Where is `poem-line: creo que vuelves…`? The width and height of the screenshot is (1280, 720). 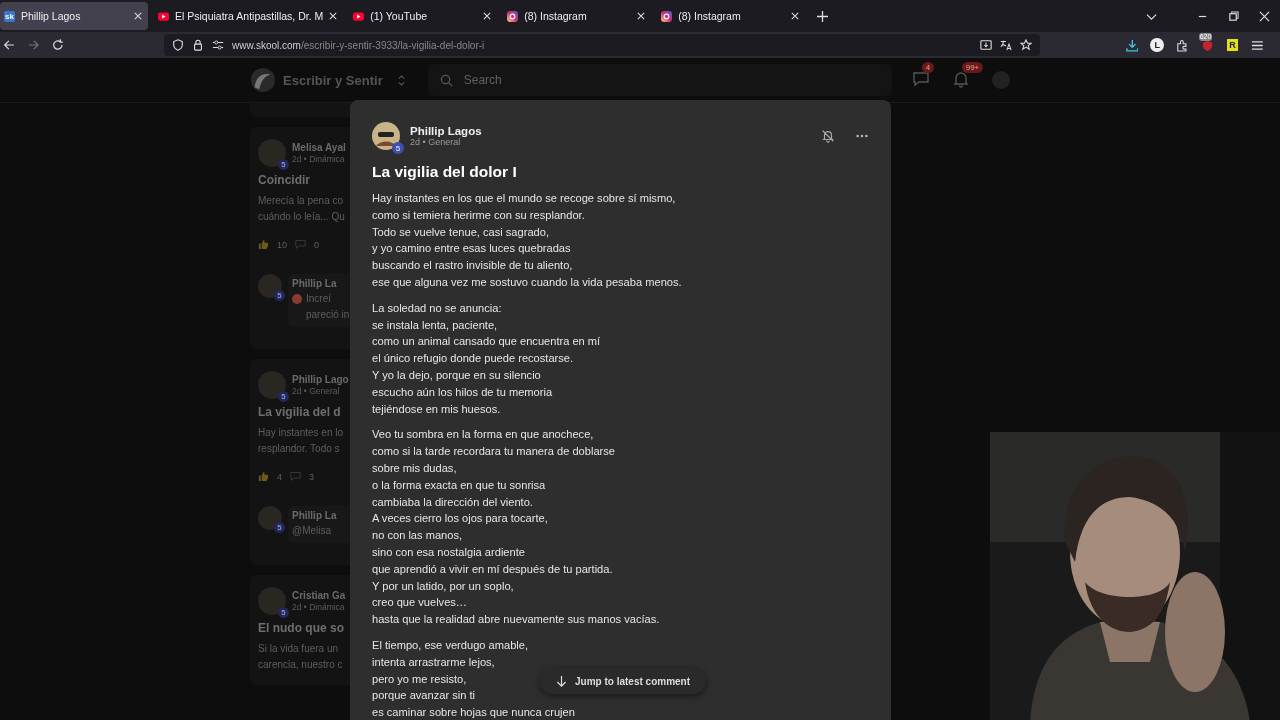
poem-line: creo que vuelves… is located at coordinates (419, 603).